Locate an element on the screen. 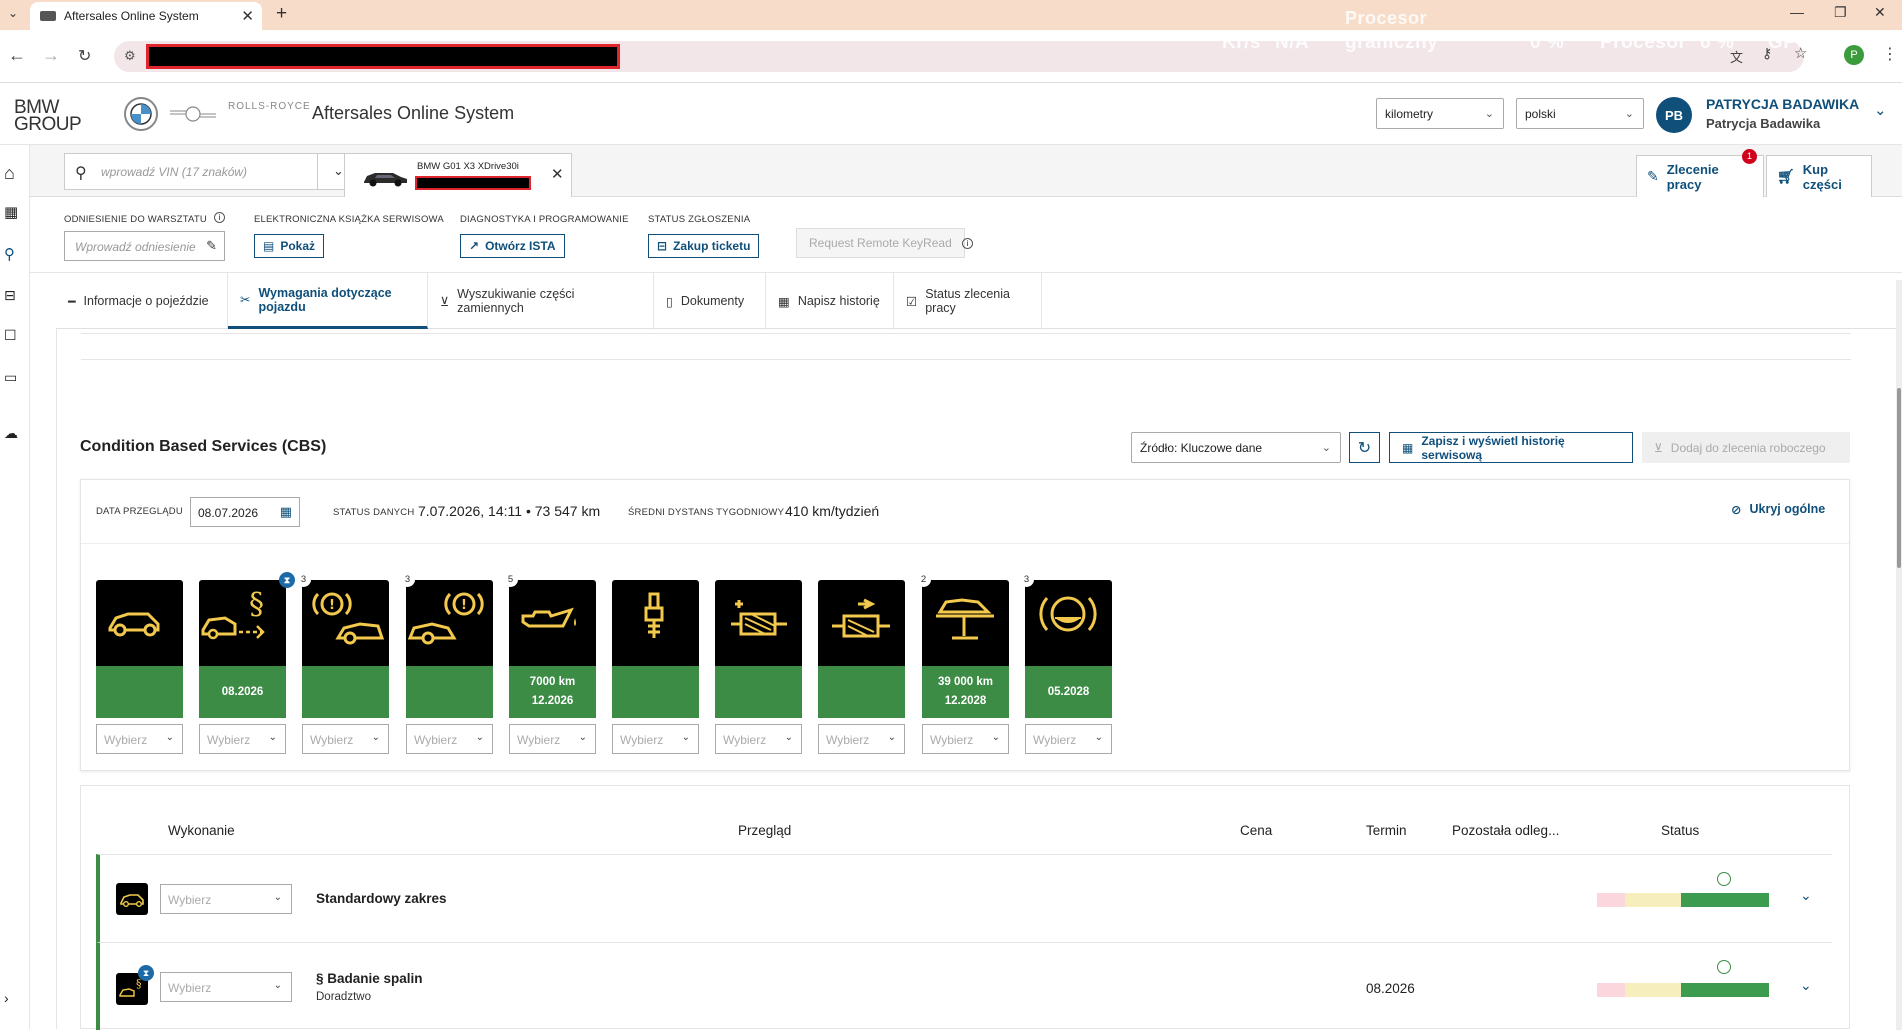  vin-history-chevron-icon: ⌄ is located at coordinates (338, 171).